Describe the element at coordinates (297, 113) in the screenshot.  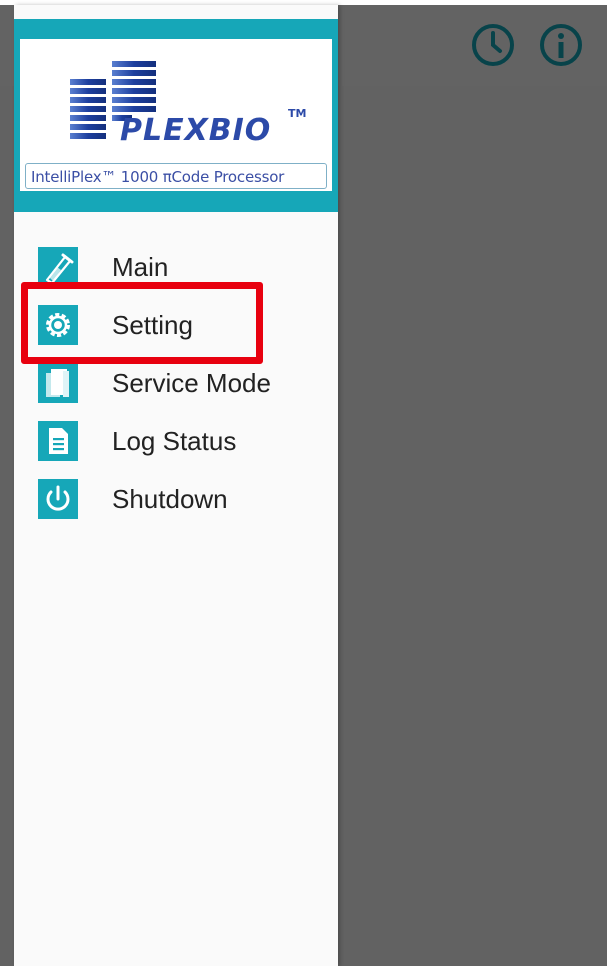
I see `logo-trademark: TM` at that location.